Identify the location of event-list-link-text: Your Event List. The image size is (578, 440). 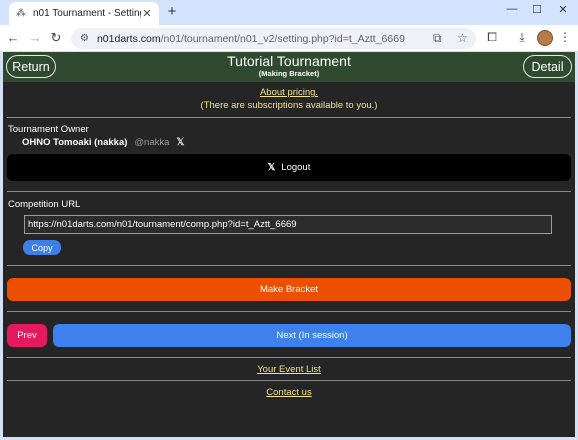
(289, 369).